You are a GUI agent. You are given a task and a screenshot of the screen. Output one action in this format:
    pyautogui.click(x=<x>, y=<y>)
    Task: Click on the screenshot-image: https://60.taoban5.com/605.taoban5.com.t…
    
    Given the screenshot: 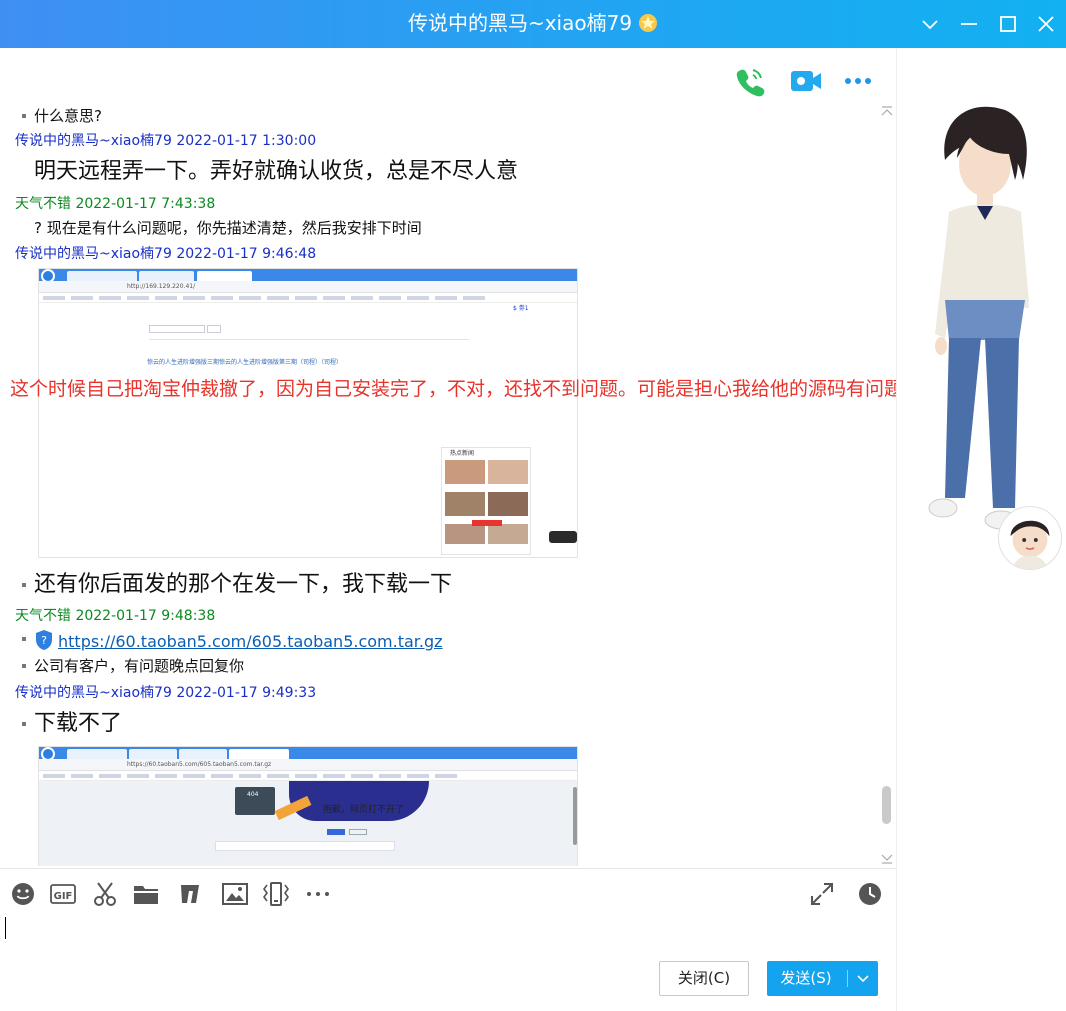 What is the action you would take?
    pyautogui.click(x=308, y=806)
    